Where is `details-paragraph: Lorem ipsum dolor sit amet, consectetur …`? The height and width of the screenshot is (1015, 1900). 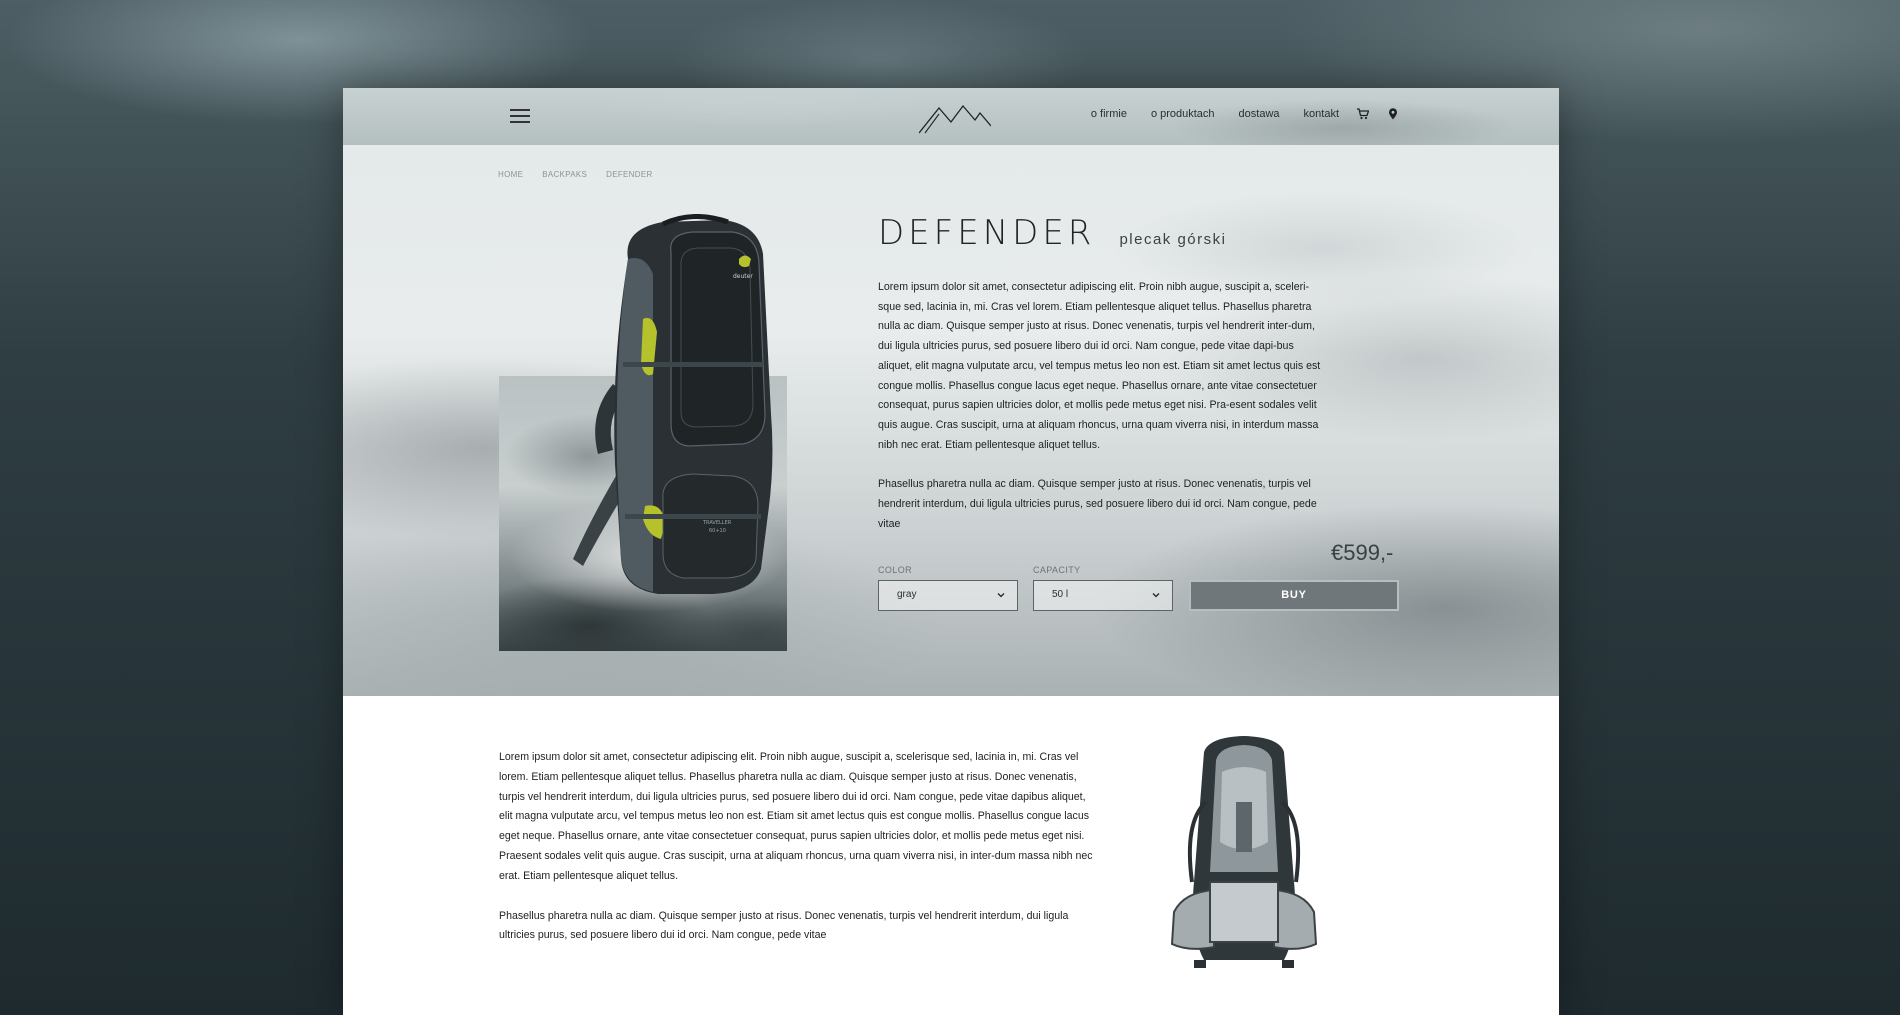
details-paragraph: Lorem ipsum dolor sit amet, consectetur … is located at coordinates (796, 816).